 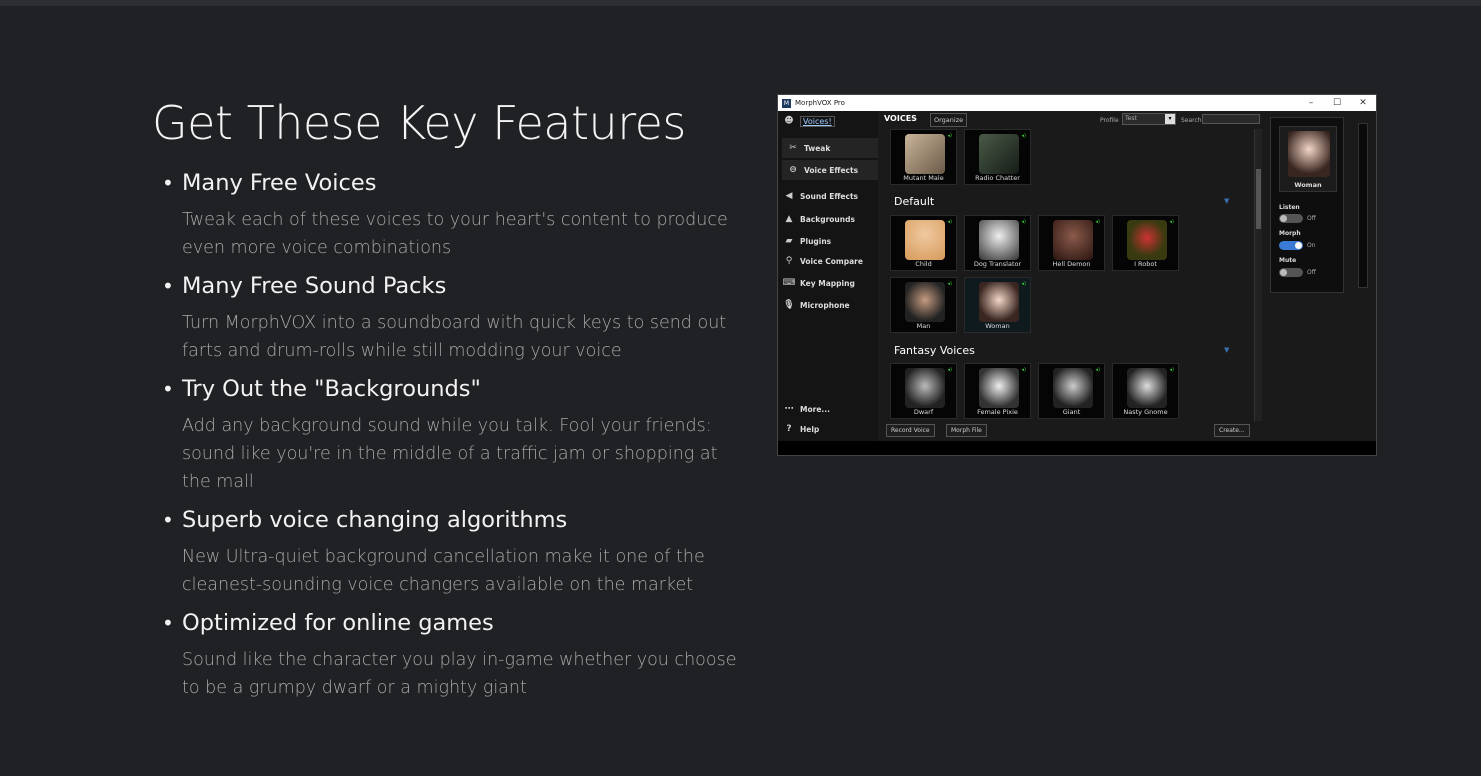 I want to click on voice-tile: ◂) Female Pixie, so click(x=997, y=391).